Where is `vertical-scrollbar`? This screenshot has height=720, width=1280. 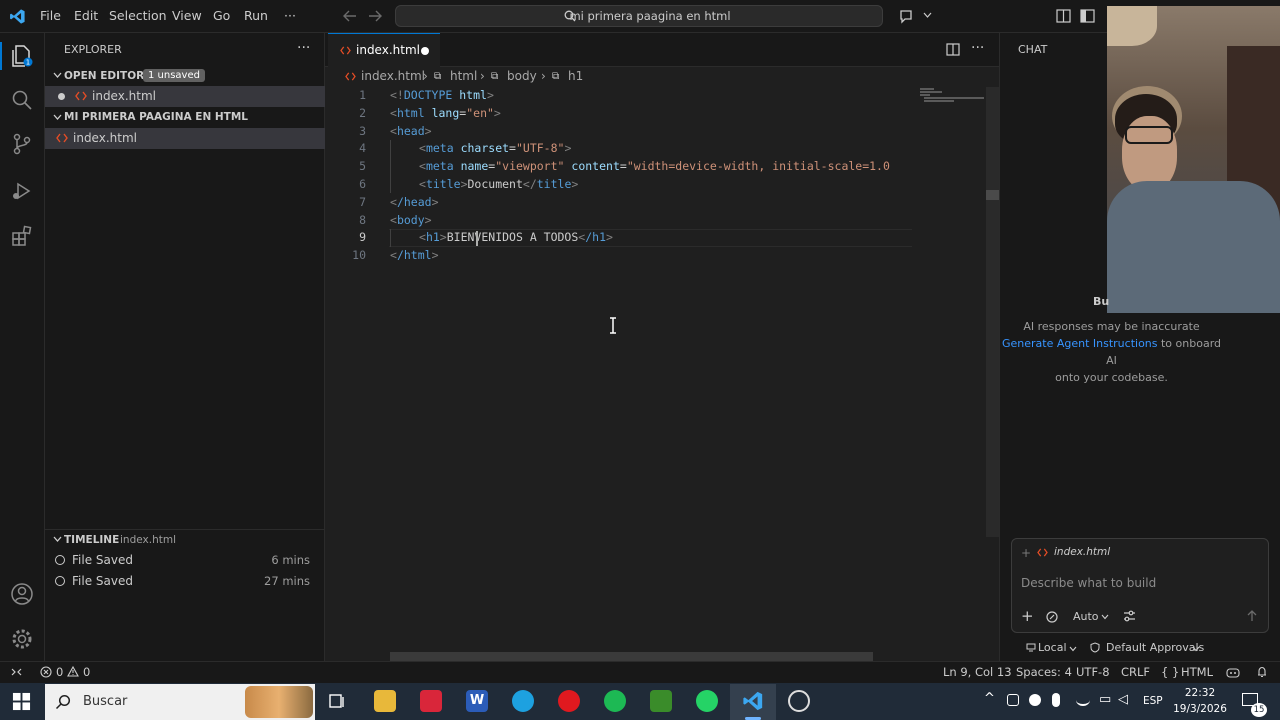 vertical-scrollbar is located at coordinates (992, 312).